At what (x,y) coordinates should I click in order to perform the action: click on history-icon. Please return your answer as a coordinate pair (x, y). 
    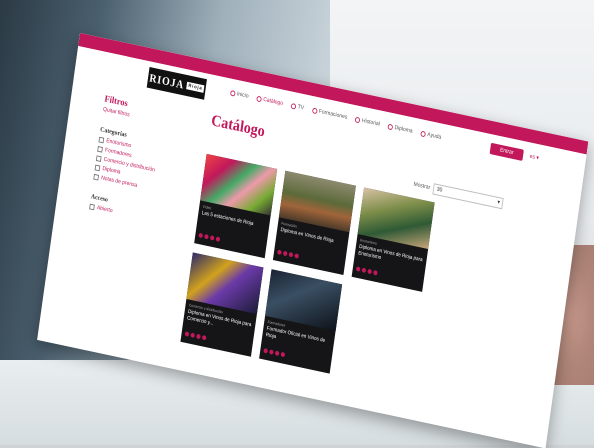
    Looking at the image, I should click on (357, 120).